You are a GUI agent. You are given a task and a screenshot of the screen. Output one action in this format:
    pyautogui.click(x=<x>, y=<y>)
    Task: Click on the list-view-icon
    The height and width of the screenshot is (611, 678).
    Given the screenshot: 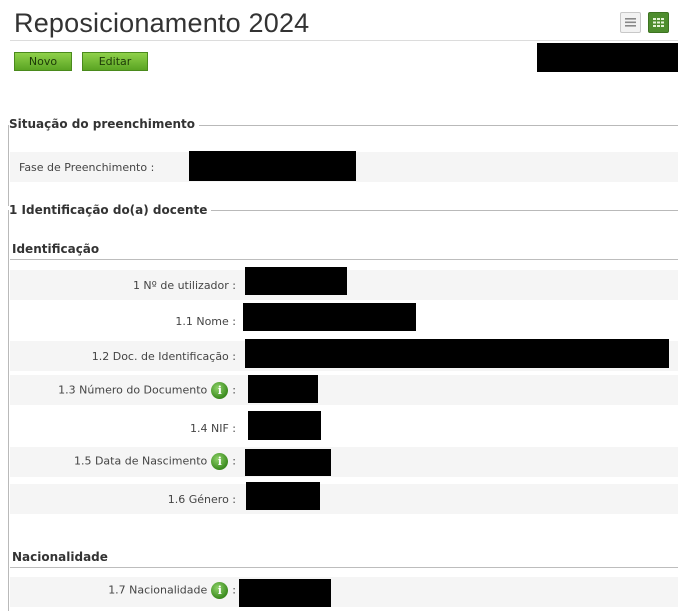 What is the action you would take?
    pyautogui.click(x=630, y=22)
    